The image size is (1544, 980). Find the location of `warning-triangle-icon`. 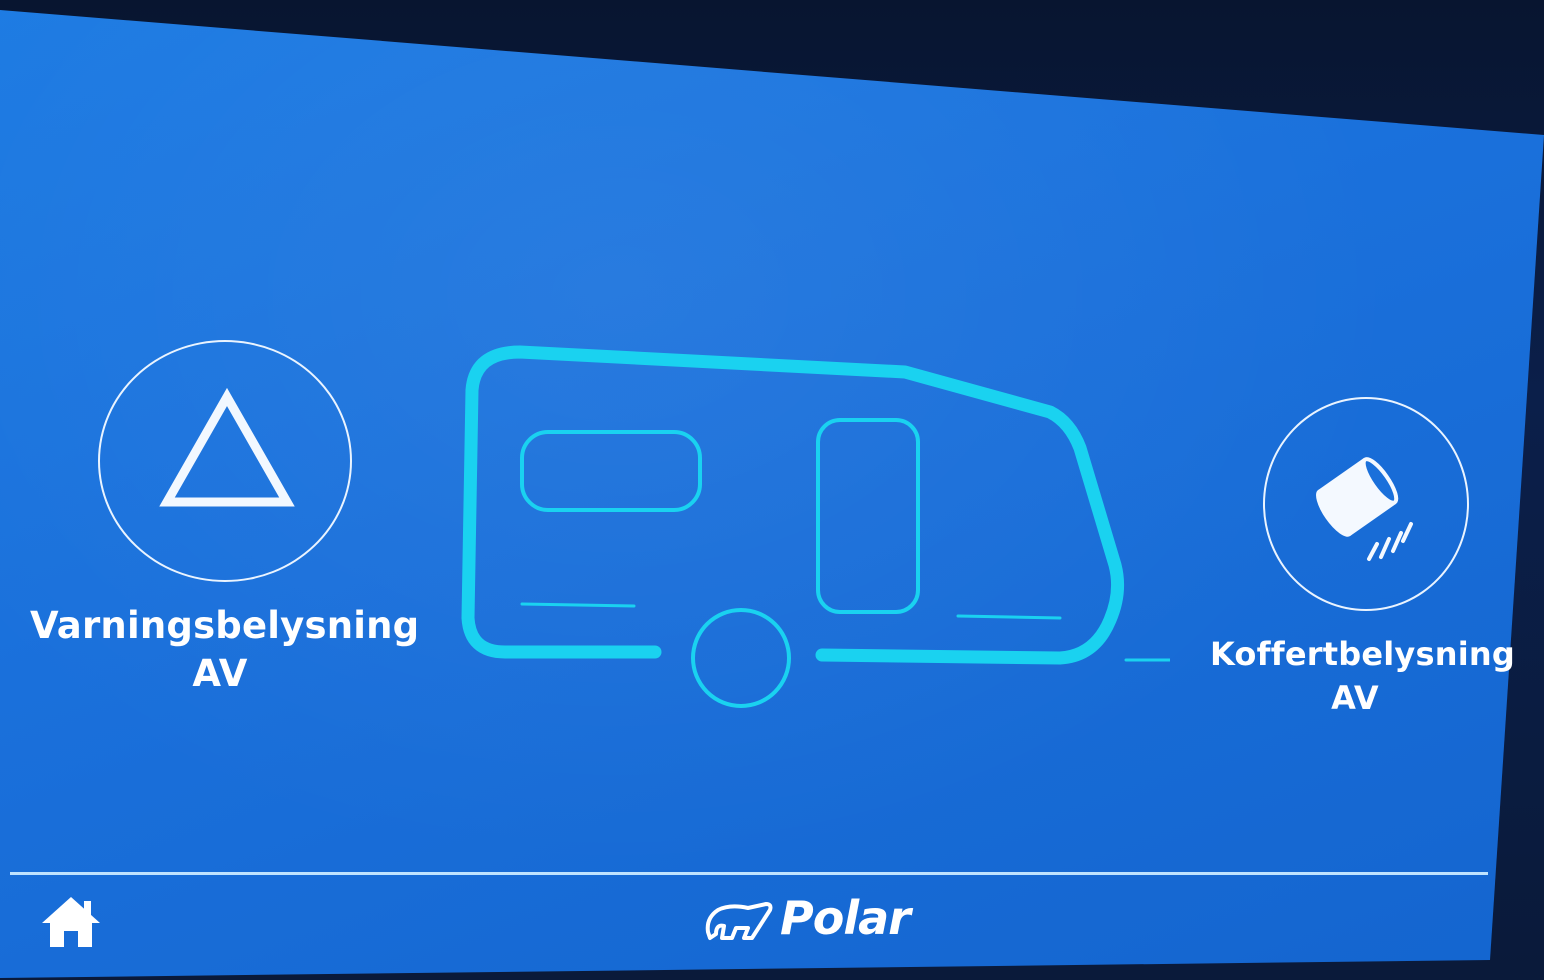

warning-triangle-icon is located at coordinates (227, 447).